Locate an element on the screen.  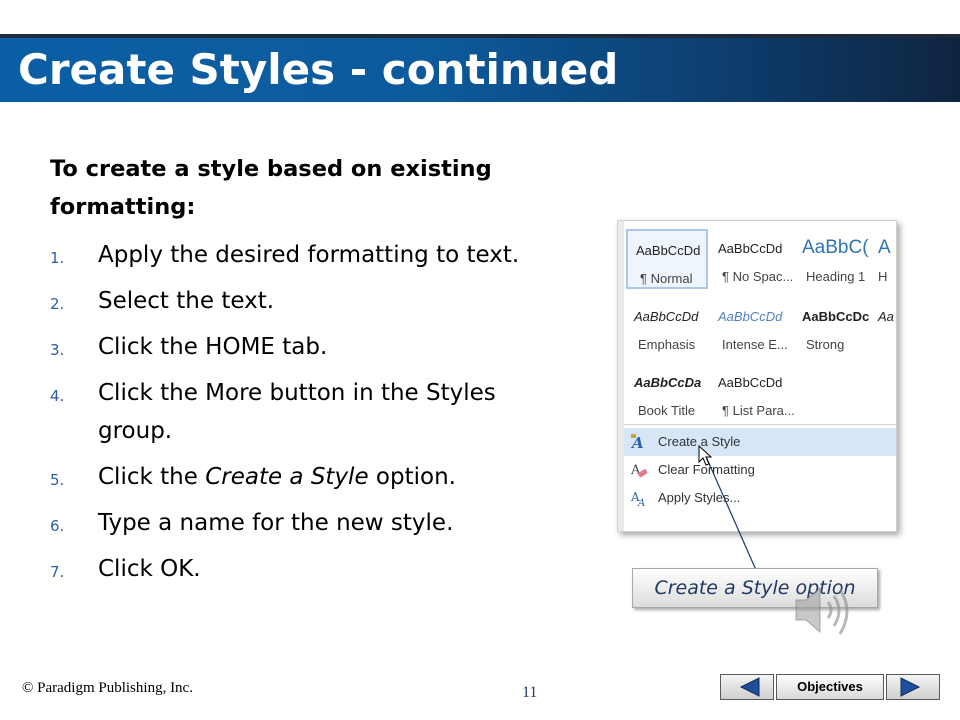
previous-slide-button is located at coordinates (747, 687).